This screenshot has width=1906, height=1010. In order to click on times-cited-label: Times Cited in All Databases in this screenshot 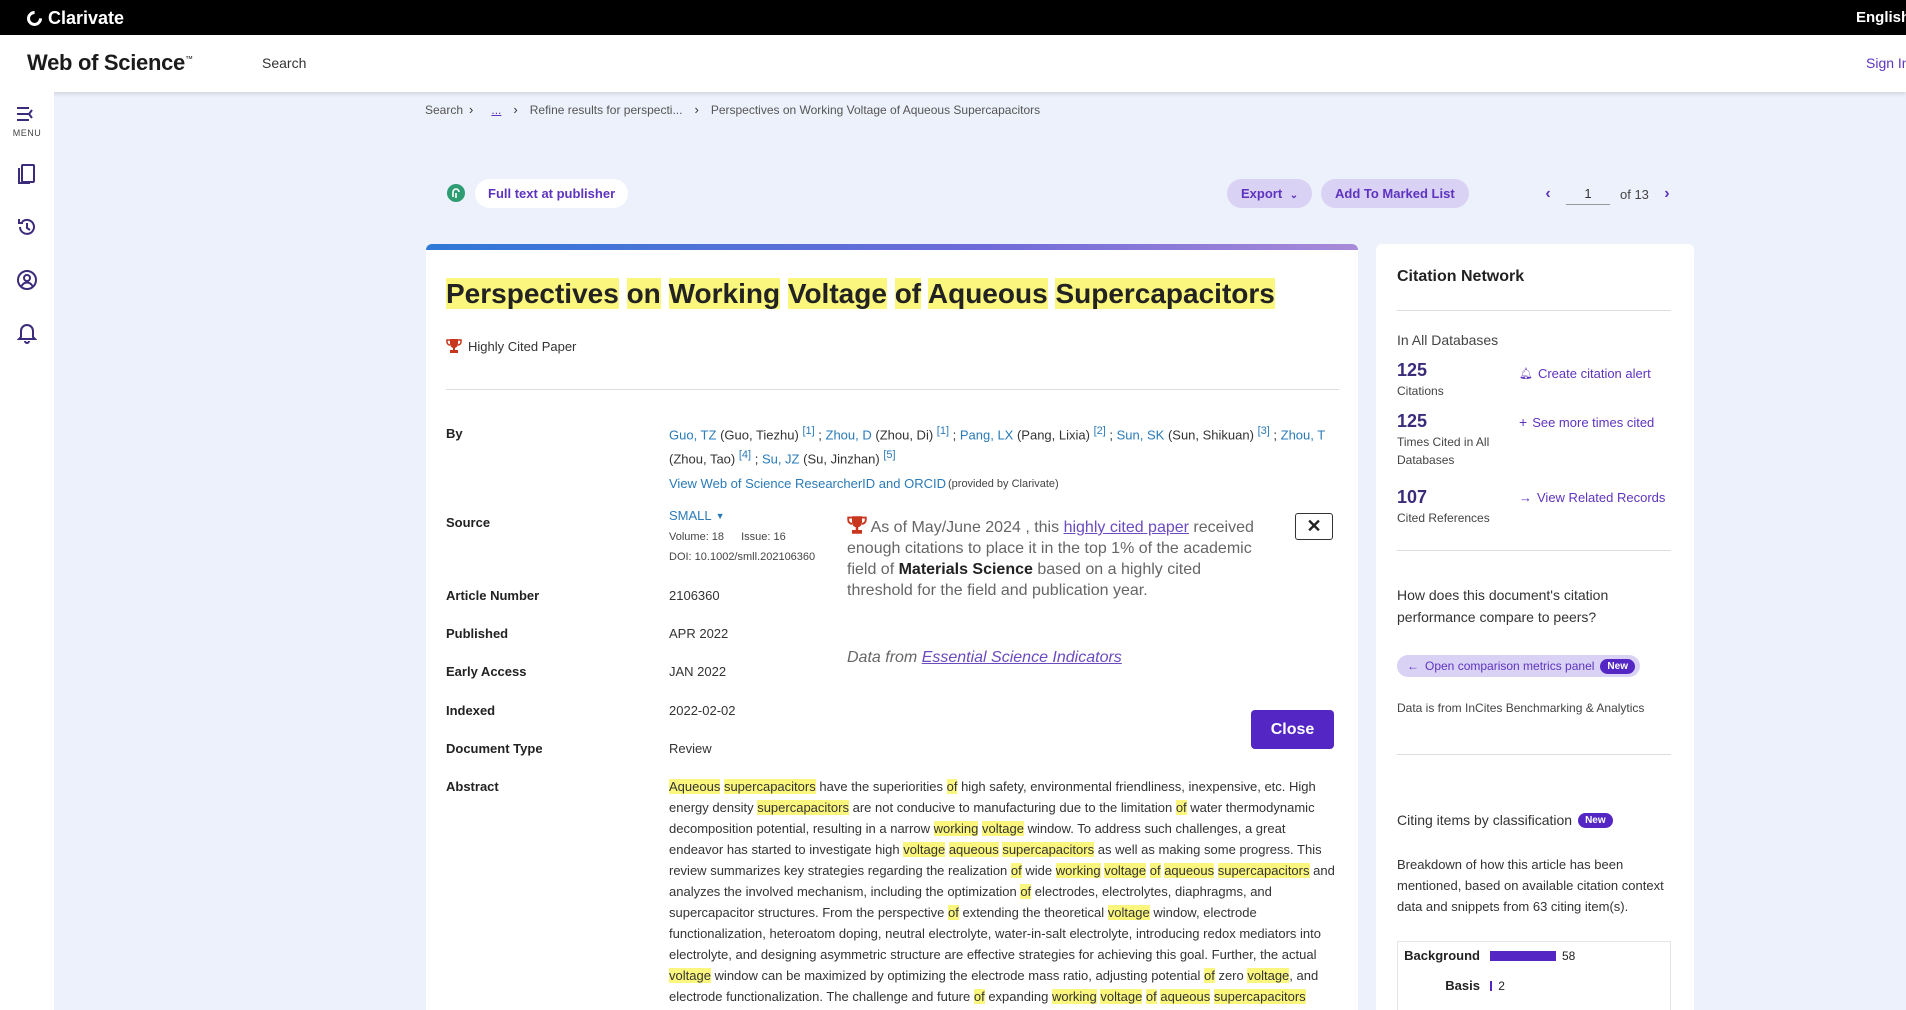, I will do `click(1443, 451)`.